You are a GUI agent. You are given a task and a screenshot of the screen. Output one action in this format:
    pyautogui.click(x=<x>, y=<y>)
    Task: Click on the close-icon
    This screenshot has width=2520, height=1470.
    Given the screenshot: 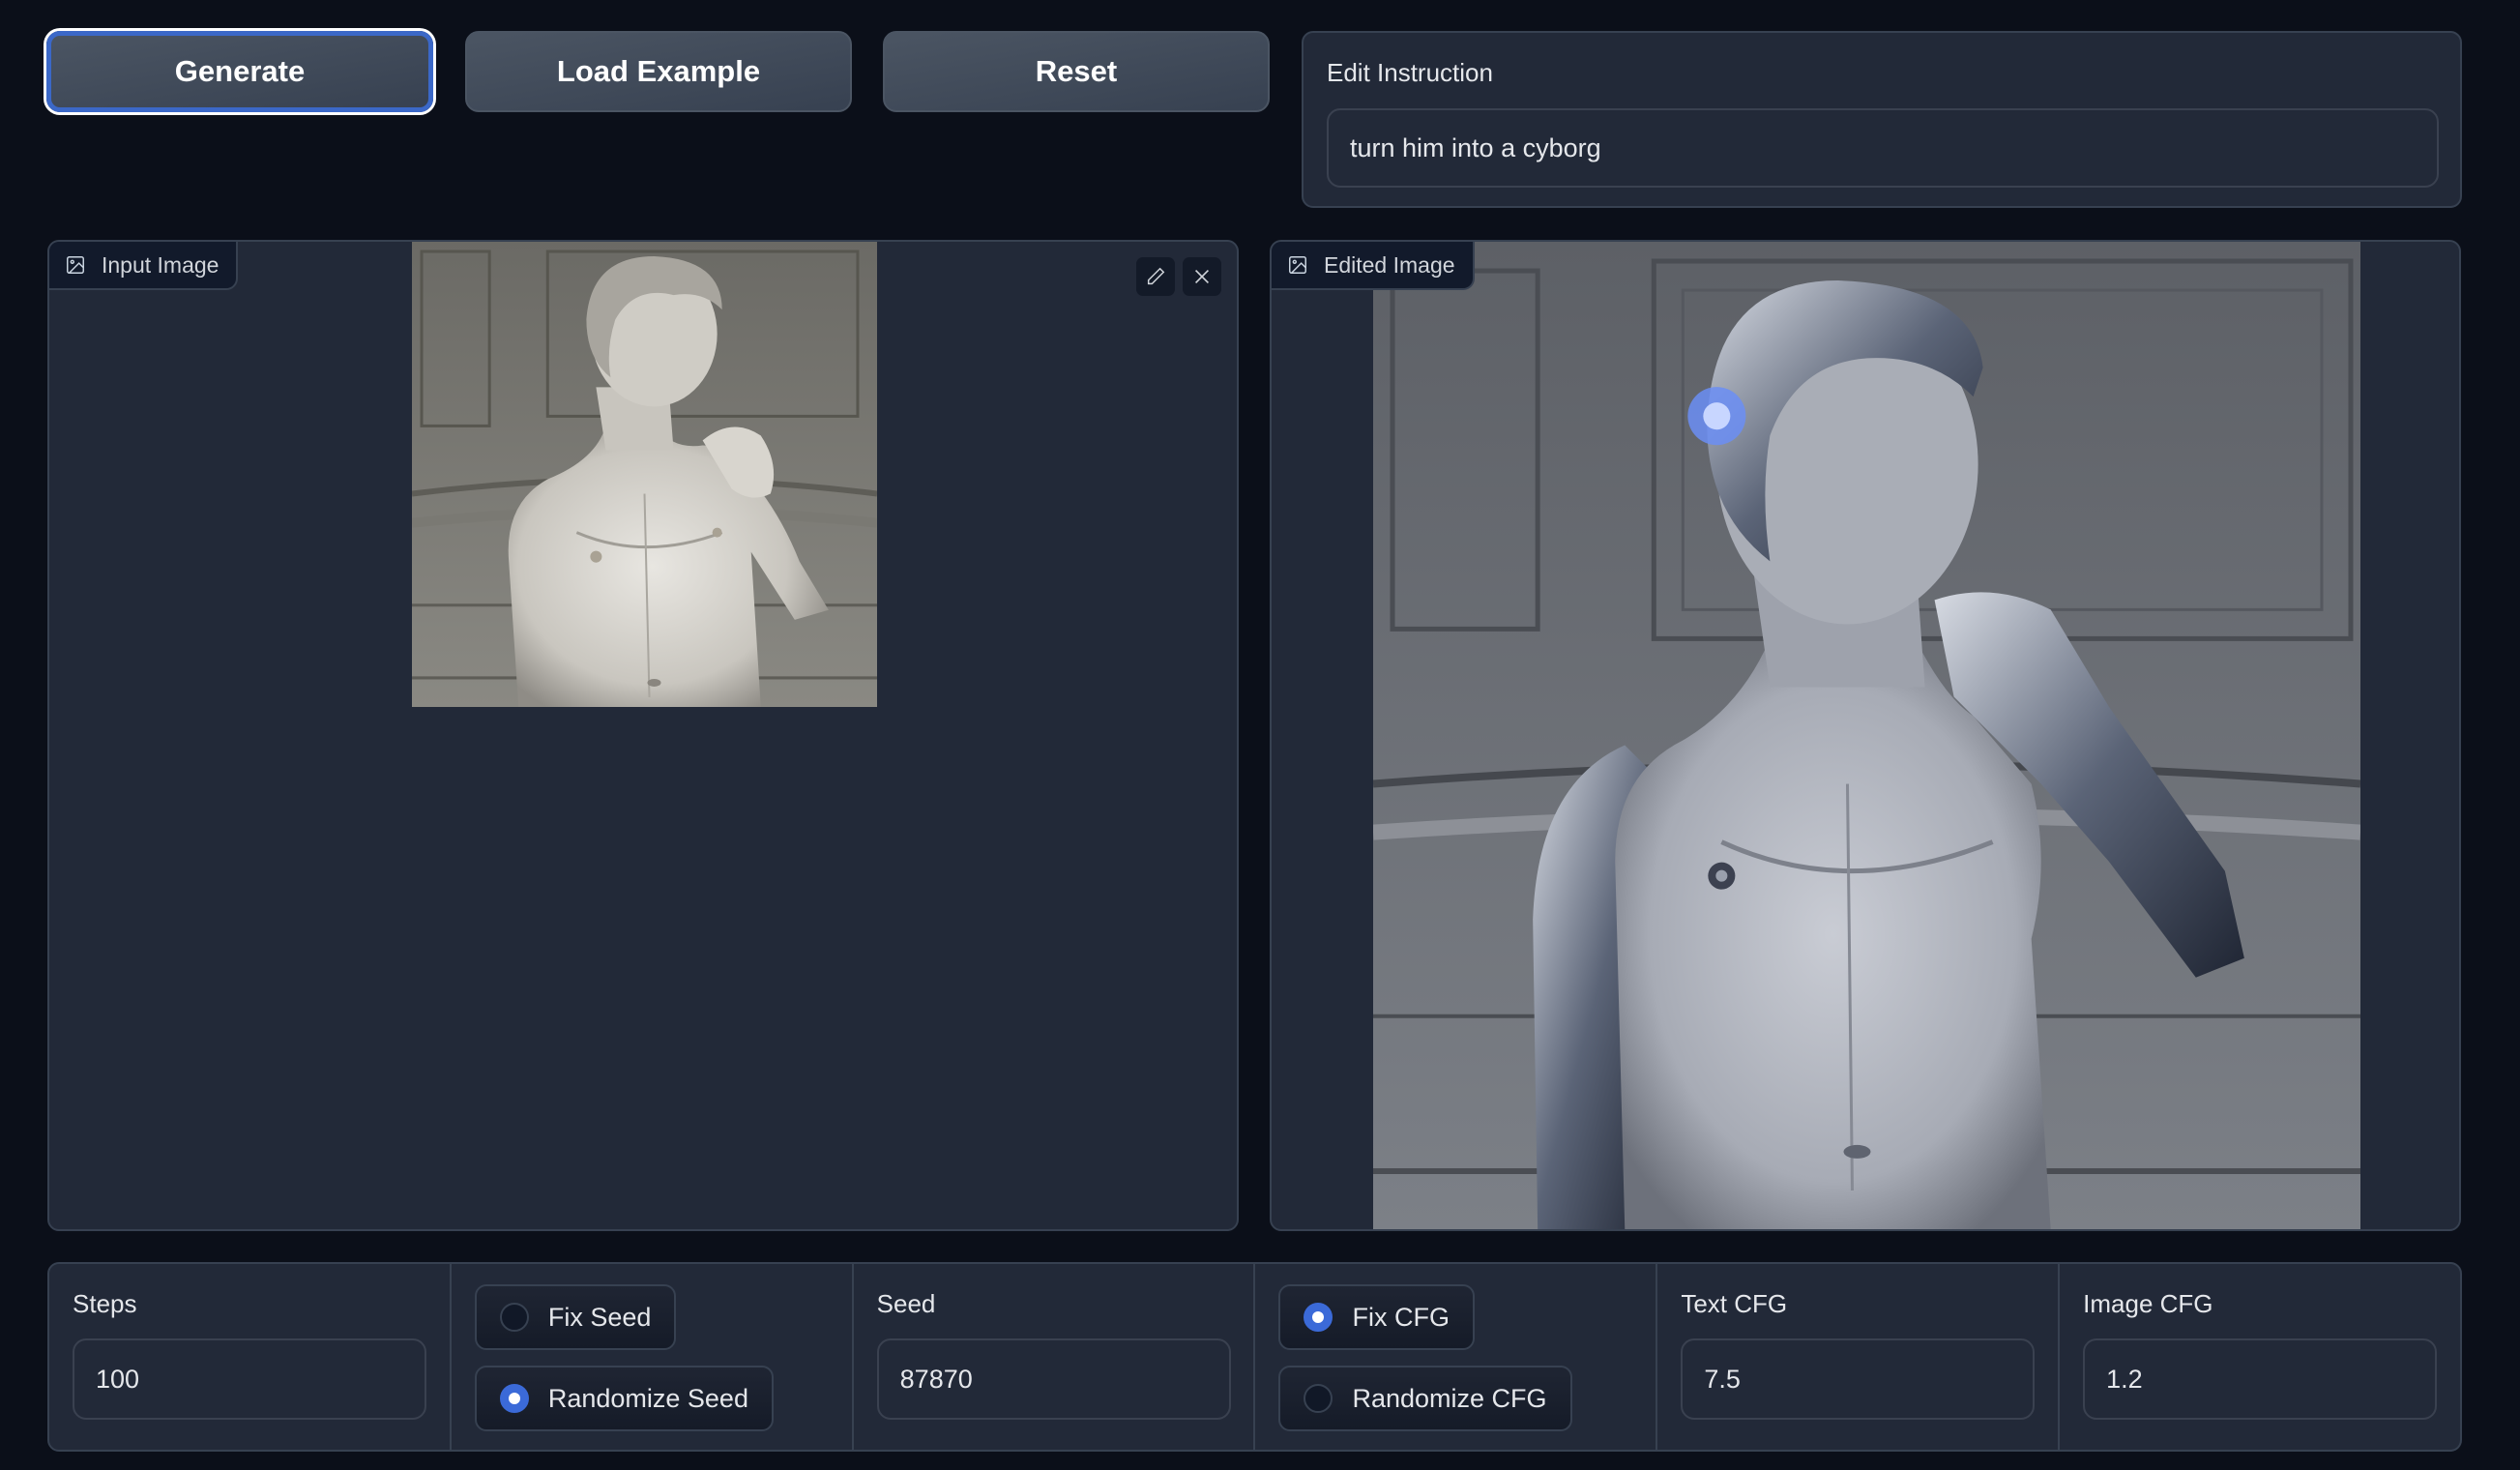 What is the action you would take?
    pyautogui.click(x=1202, y=276)
    